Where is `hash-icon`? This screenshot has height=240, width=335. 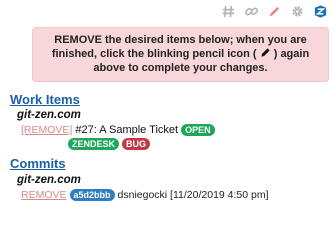
hash-icon is located at coordinates (228, 11).